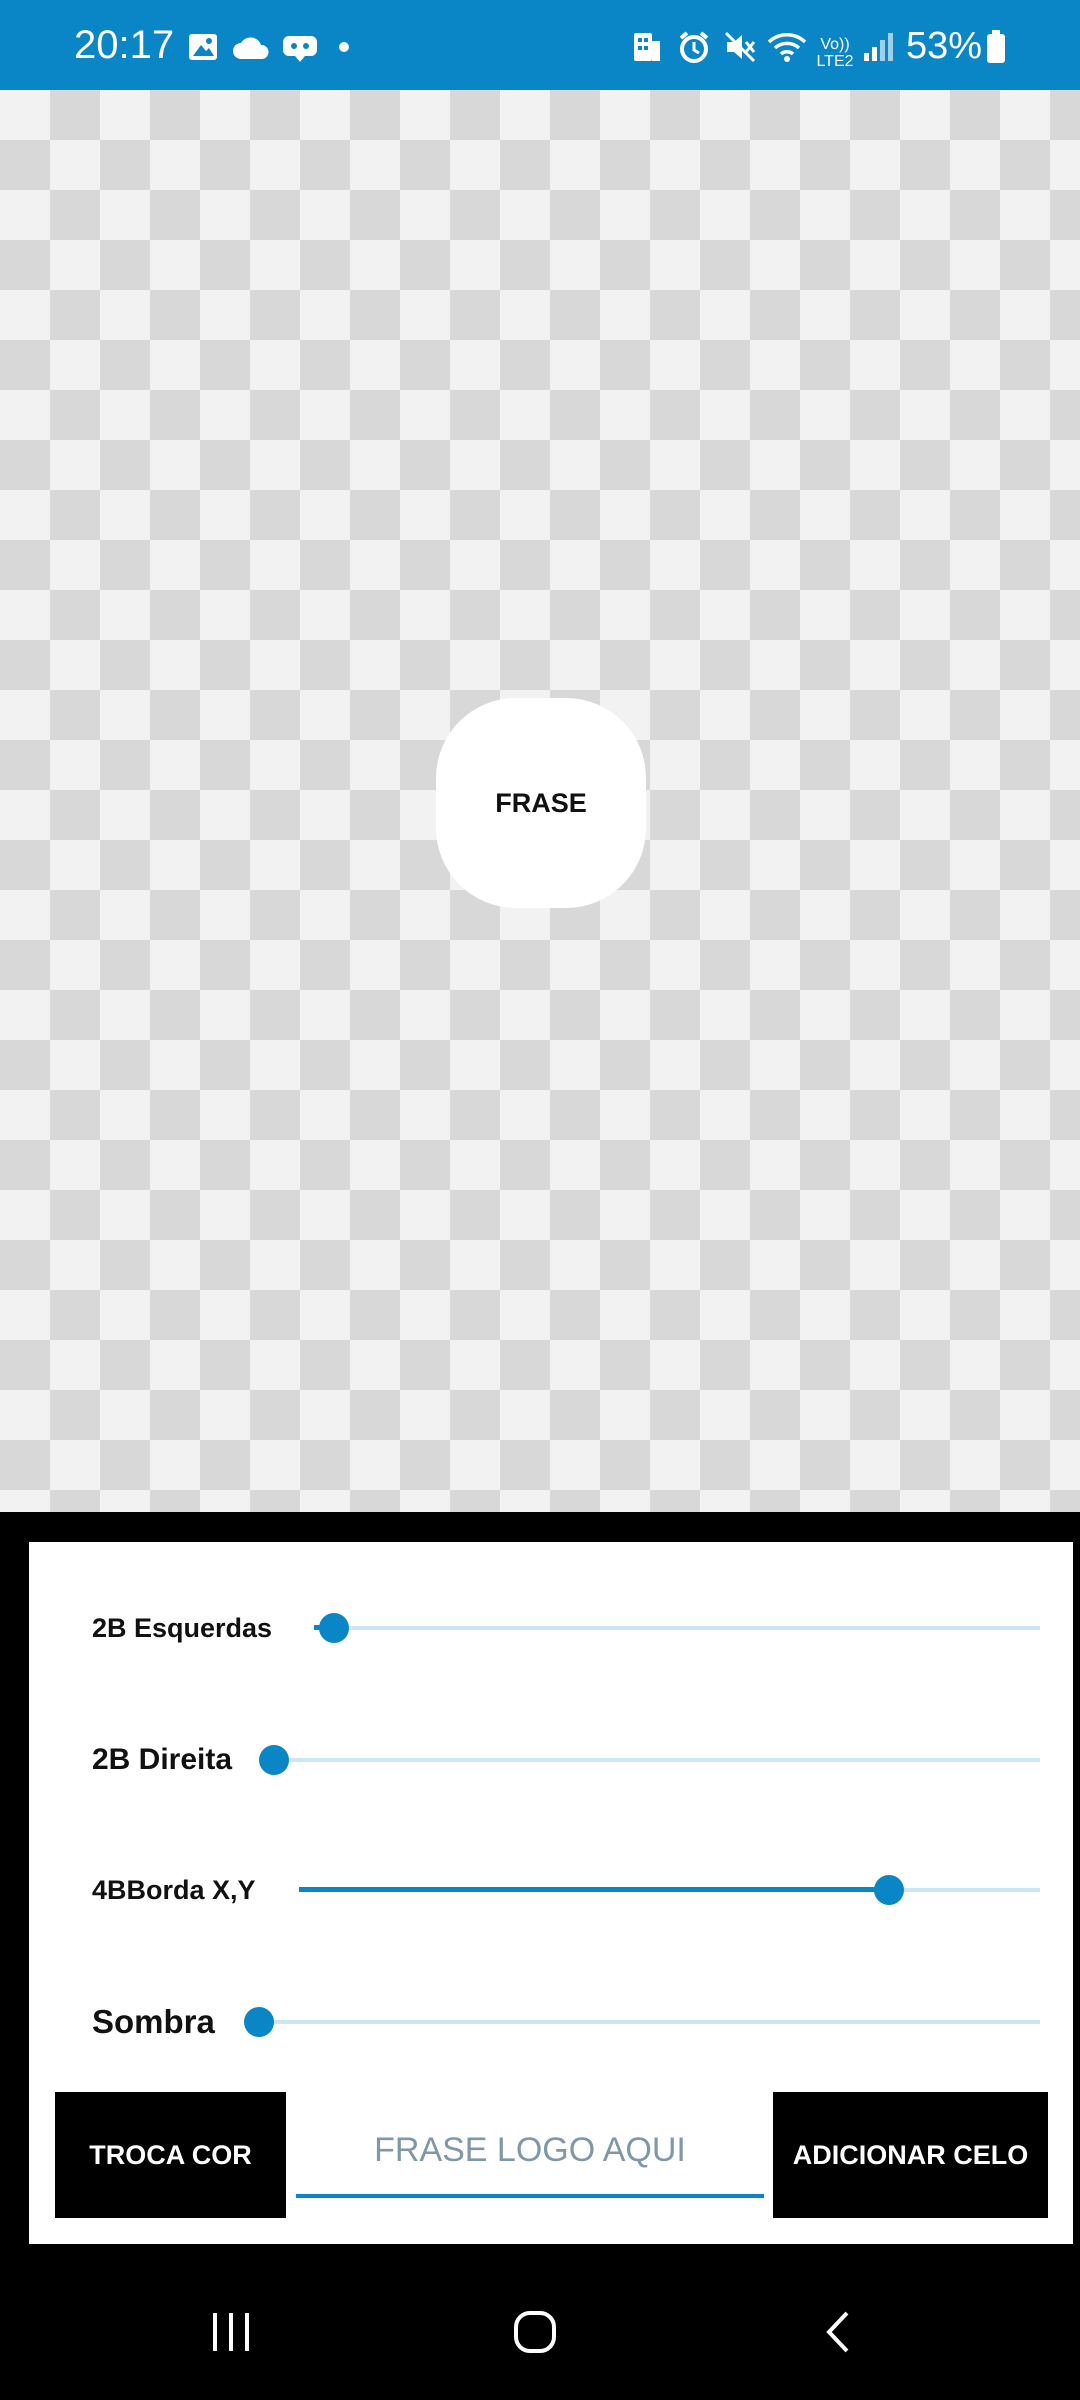  I want to click on image-icon, so click(203, 47).